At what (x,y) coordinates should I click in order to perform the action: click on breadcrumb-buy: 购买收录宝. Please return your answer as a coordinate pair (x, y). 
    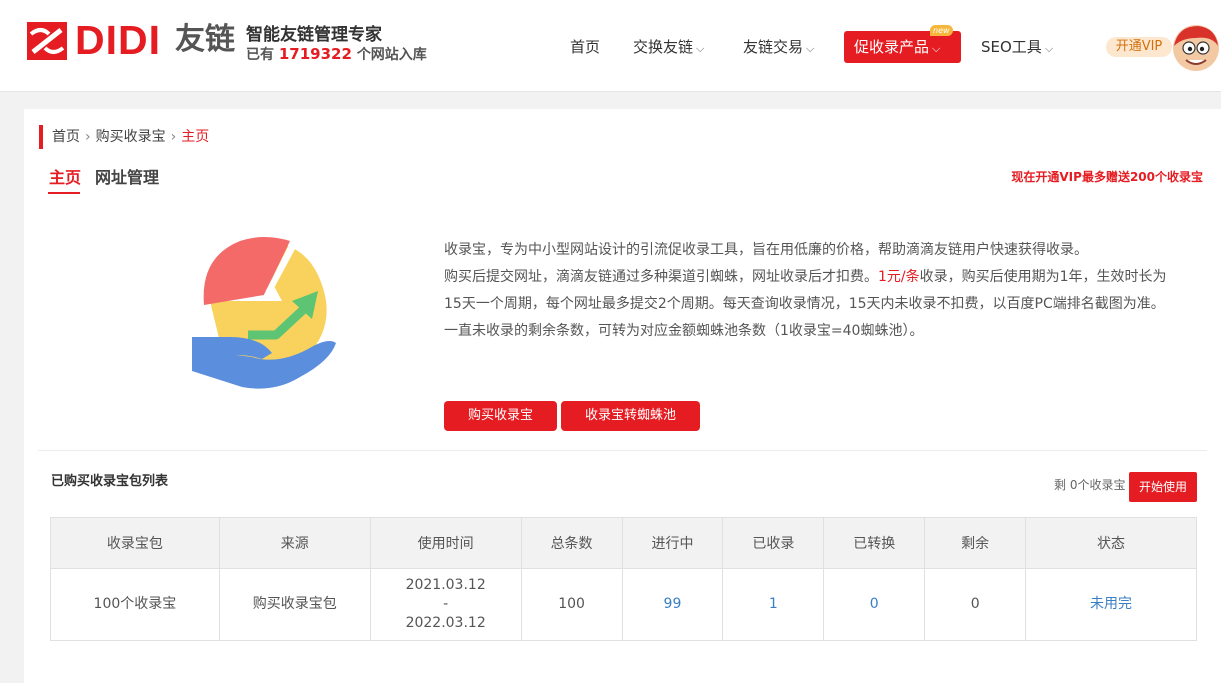
    Looking at the image, I should click on (131, 137).